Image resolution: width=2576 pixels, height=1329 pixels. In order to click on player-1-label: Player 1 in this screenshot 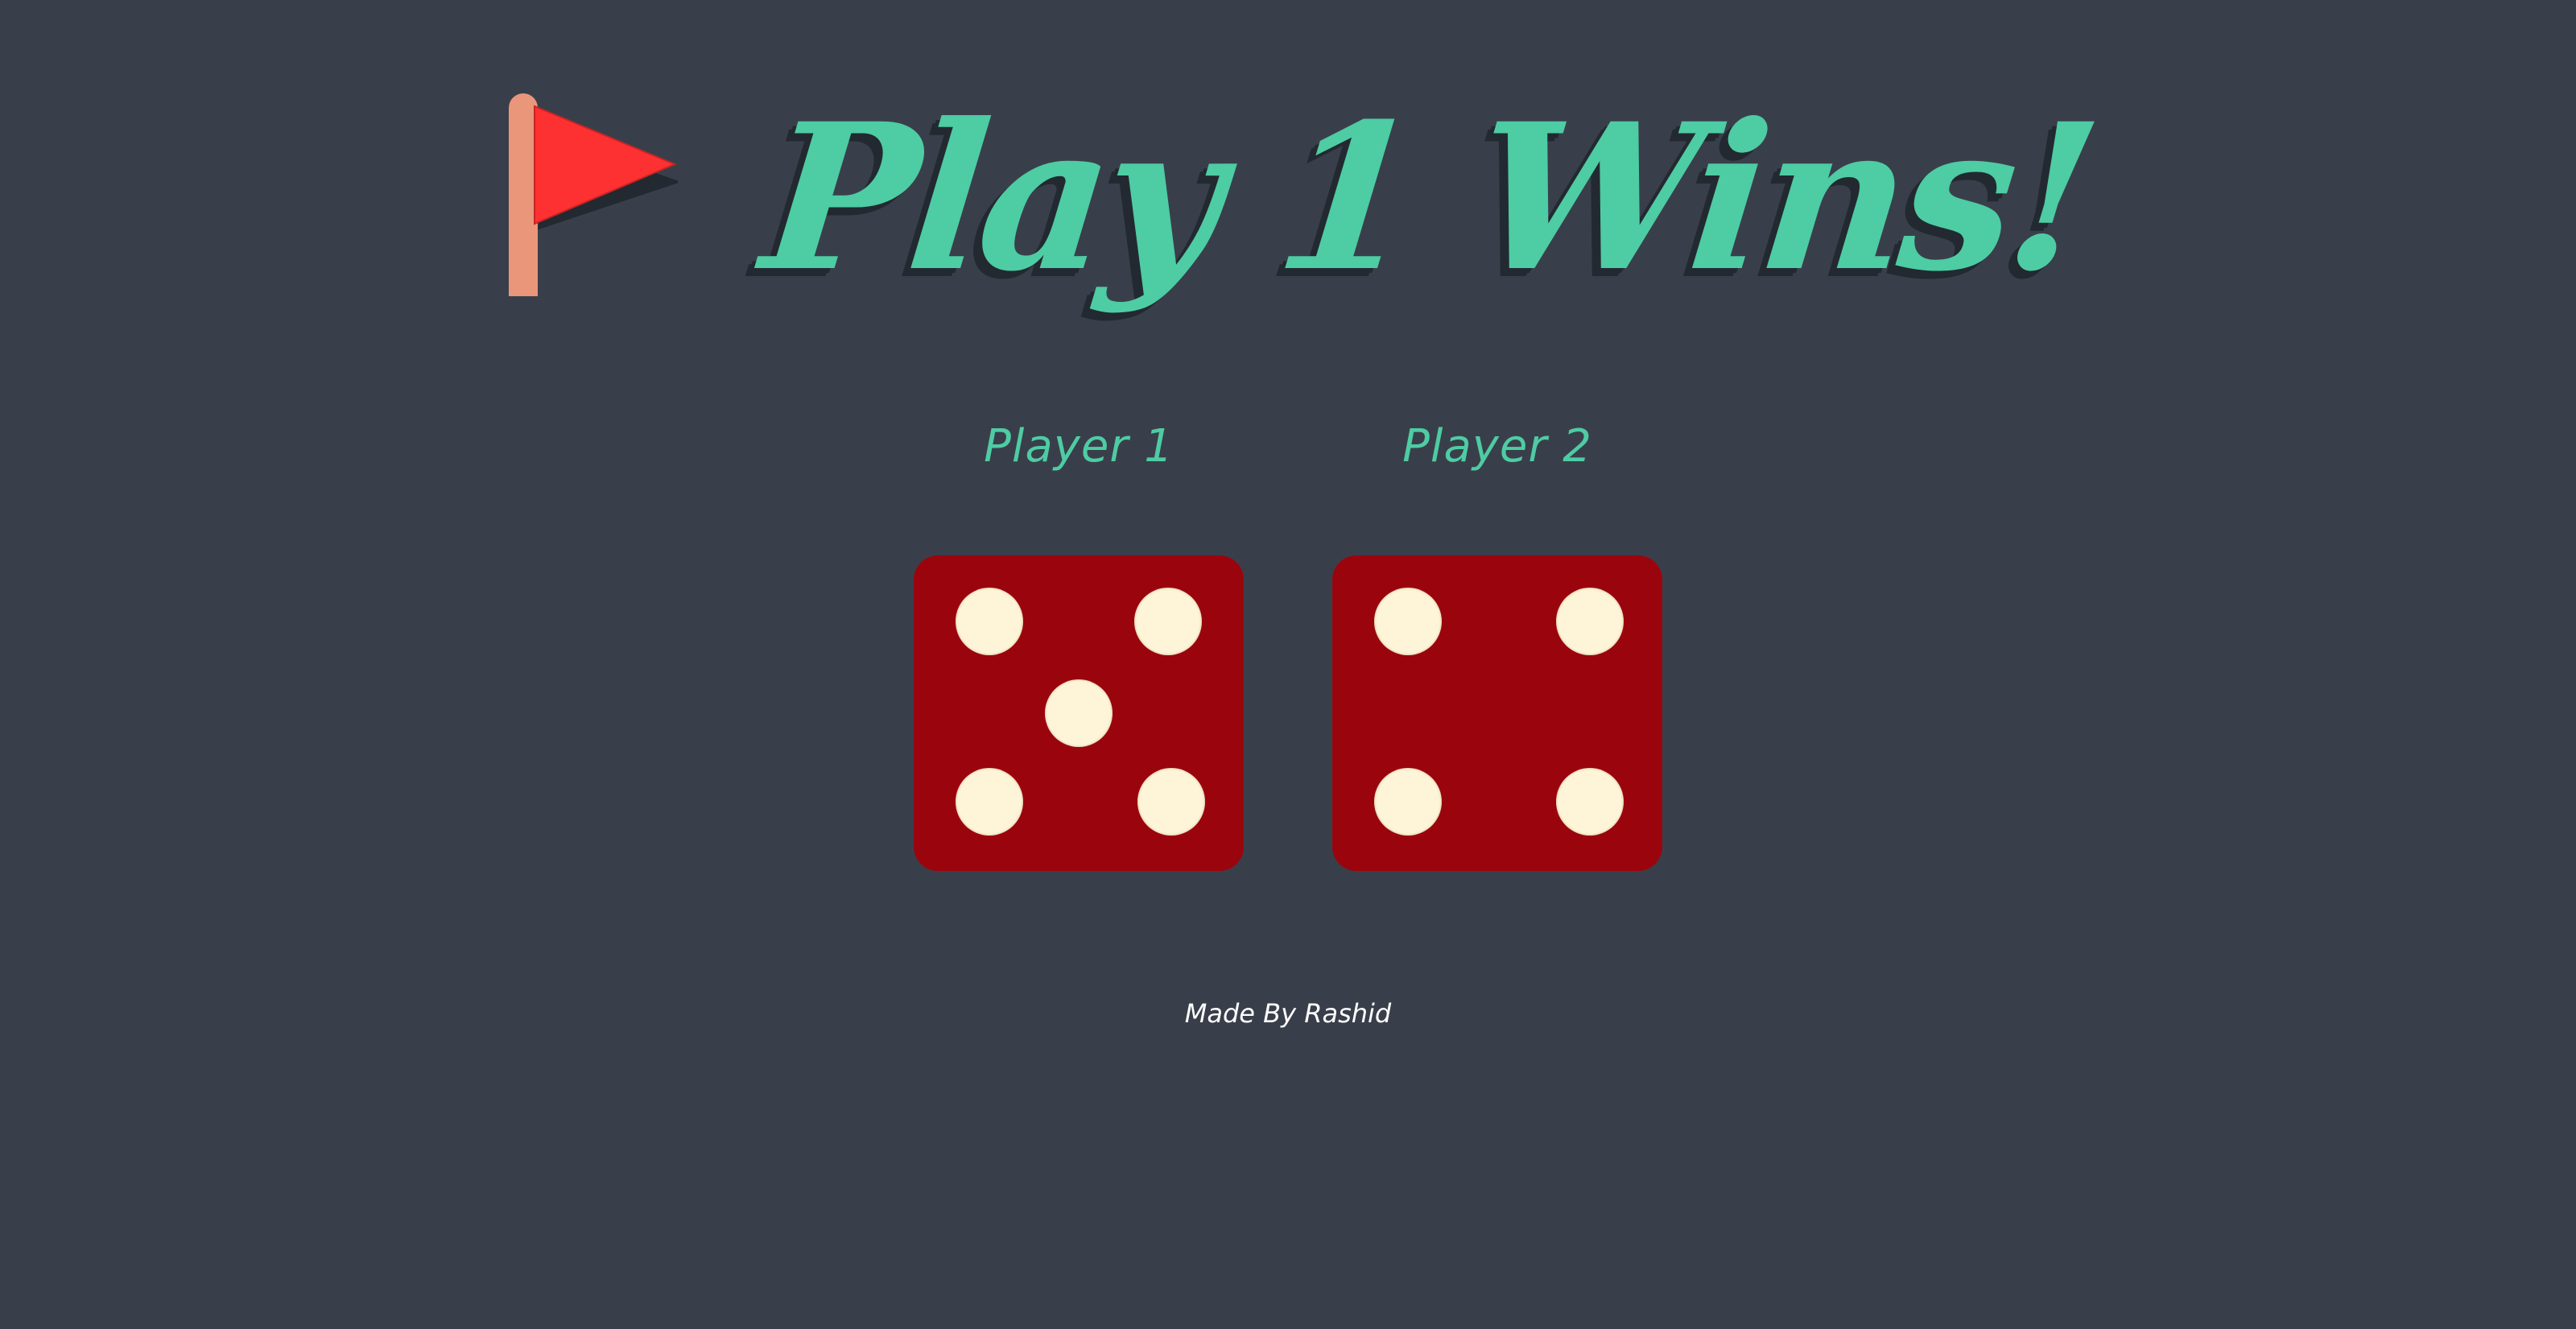, I will do `click(1079, 446)`.